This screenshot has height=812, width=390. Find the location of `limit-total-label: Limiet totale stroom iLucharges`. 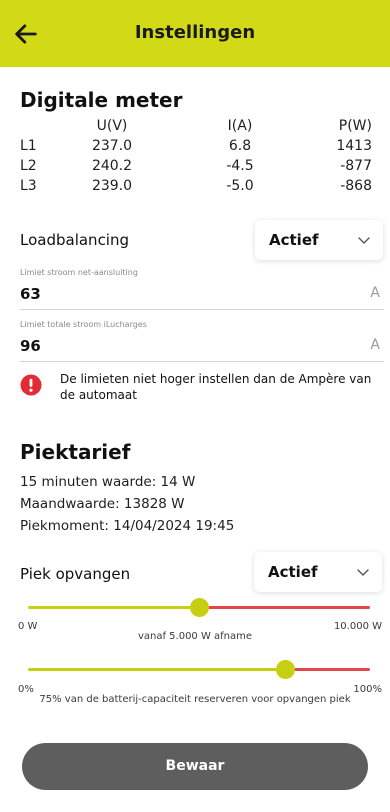

limit-total-label: Limiet totale stroom iLucharges is located at coordinates (83, 324).